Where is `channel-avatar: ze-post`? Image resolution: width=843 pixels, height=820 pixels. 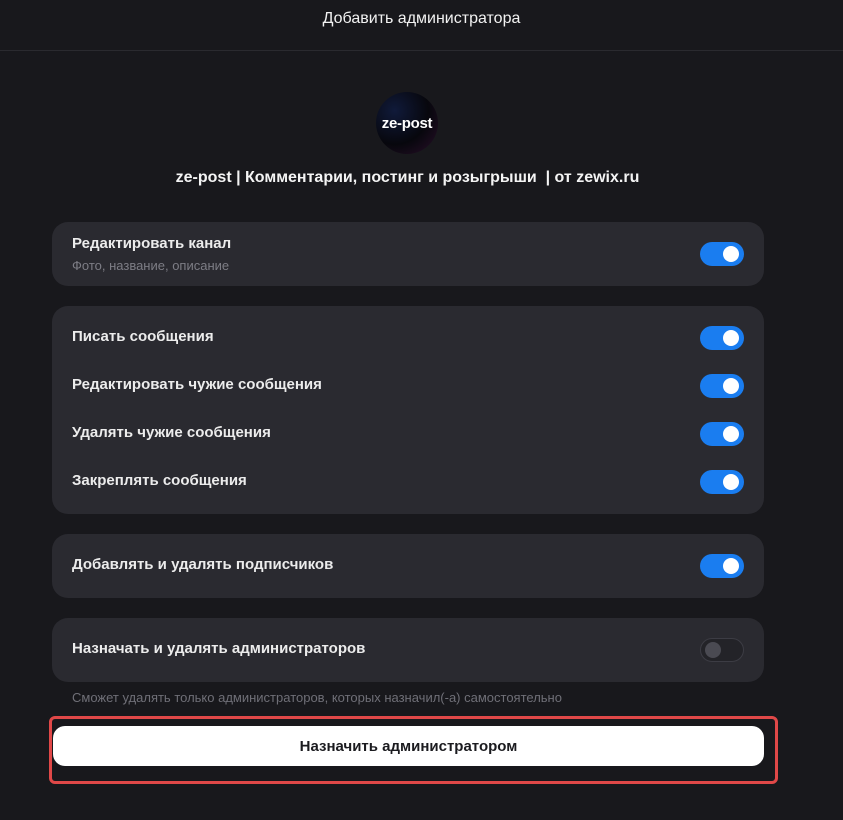 channel-avatar: ze-post is located at coordinates (407, 123).